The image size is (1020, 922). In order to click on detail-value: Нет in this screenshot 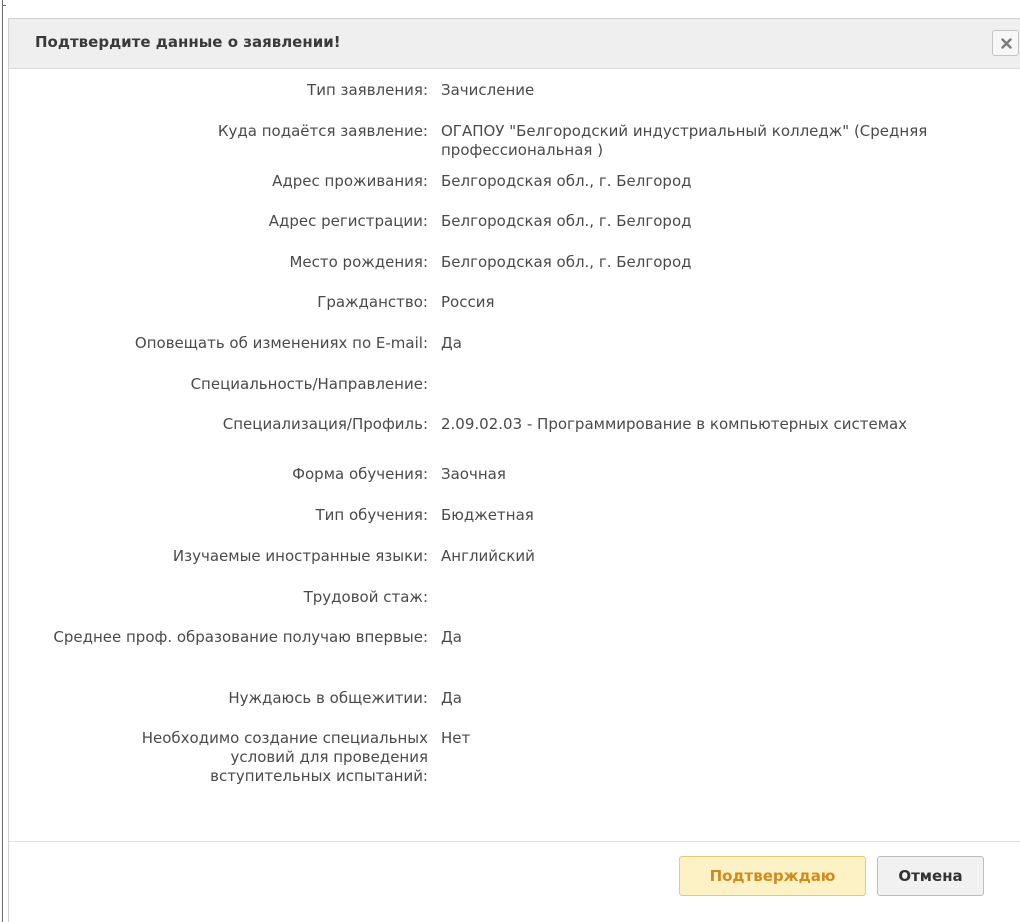, I will do `click(456, 738)`.